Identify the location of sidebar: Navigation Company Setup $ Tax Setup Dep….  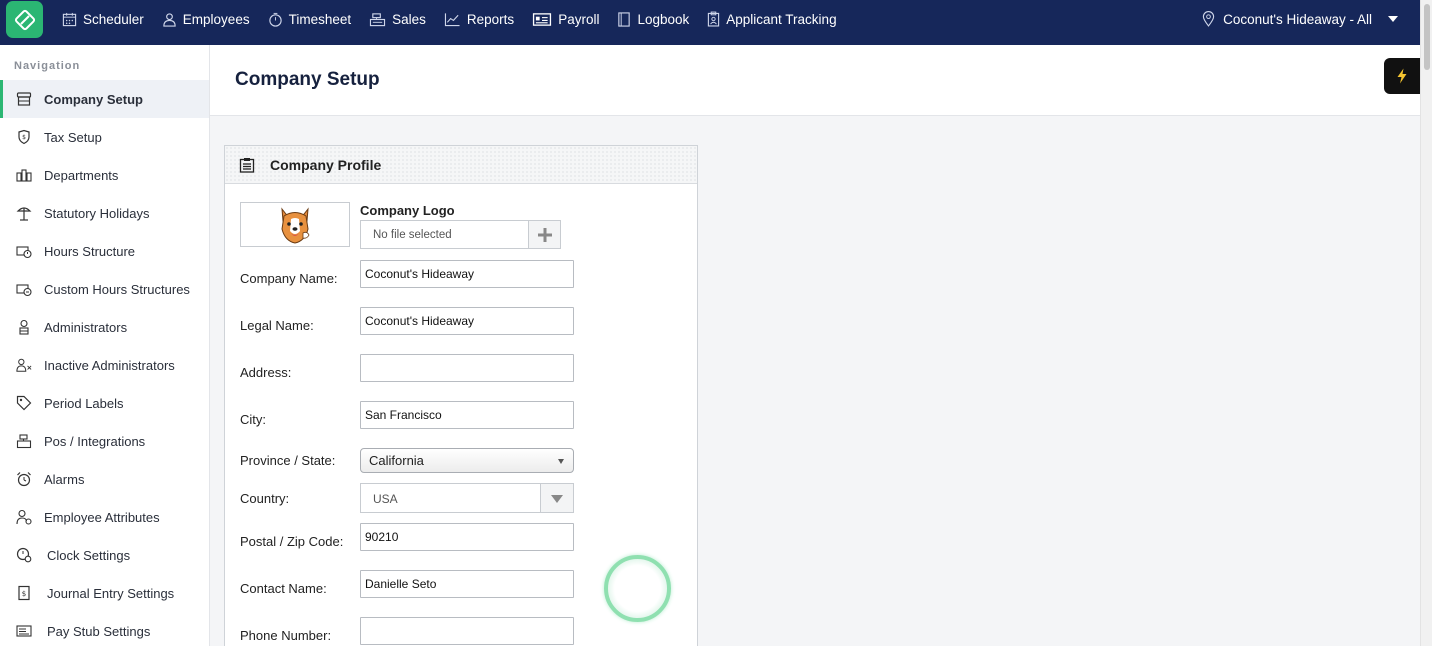
(105, 345).